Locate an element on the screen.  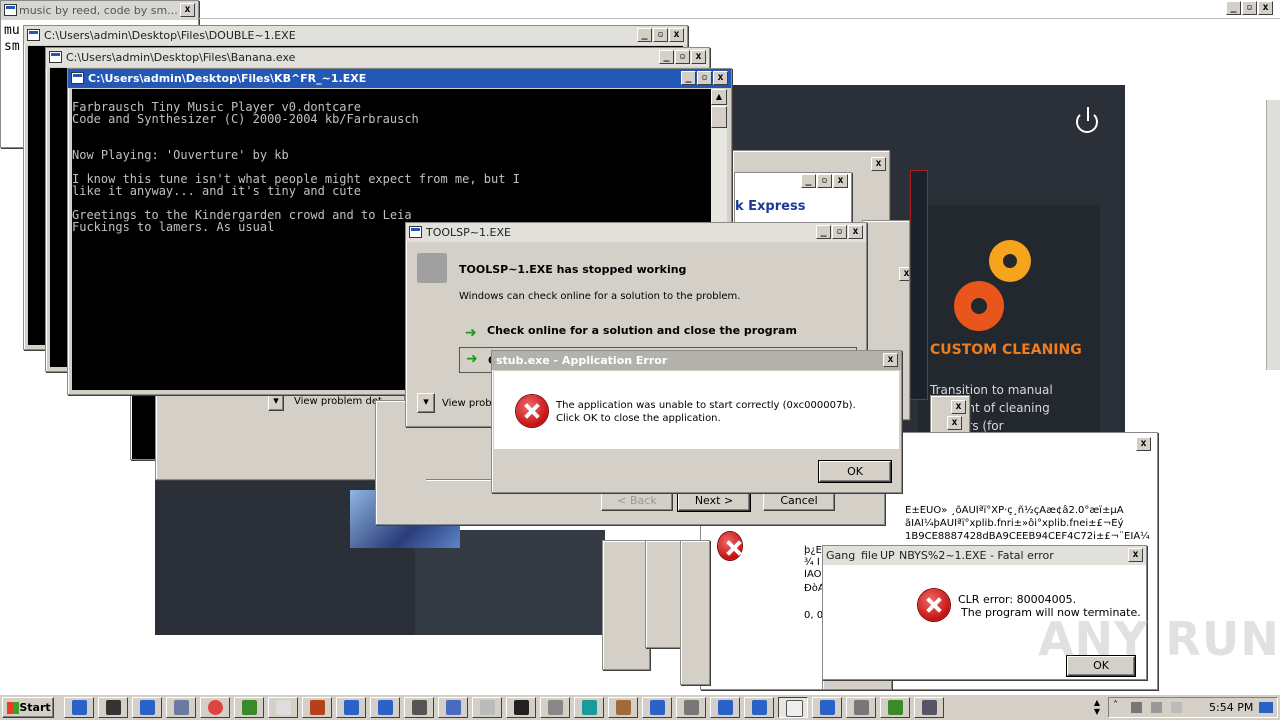
right-scrollbar is located at coordinates (1273, 235).